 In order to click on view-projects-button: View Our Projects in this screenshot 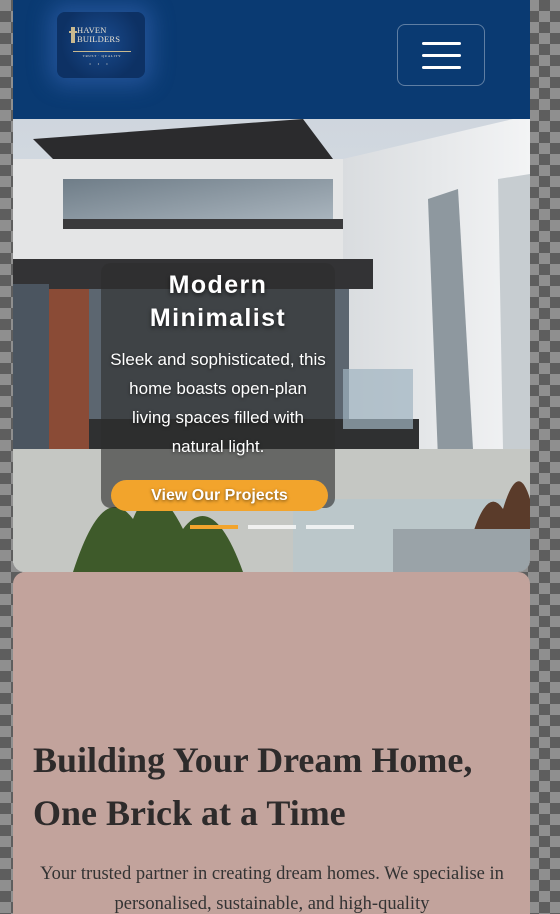, I will do `click(219, 495)`.